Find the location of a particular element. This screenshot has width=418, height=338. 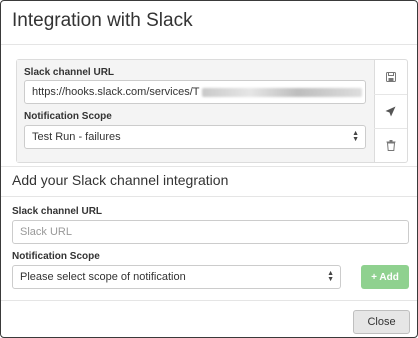

add-section-title: Add your Slack channel integration is located at coordinates (120, 180).